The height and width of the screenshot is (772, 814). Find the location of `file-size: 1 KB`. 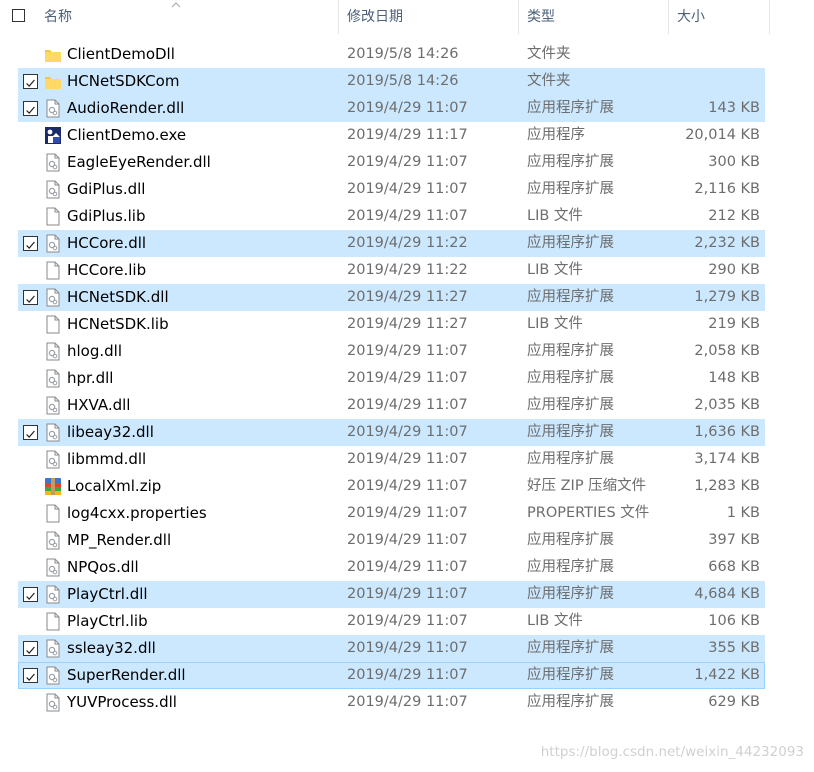

file-size: 1 KB is located at coordinates (743, 513).